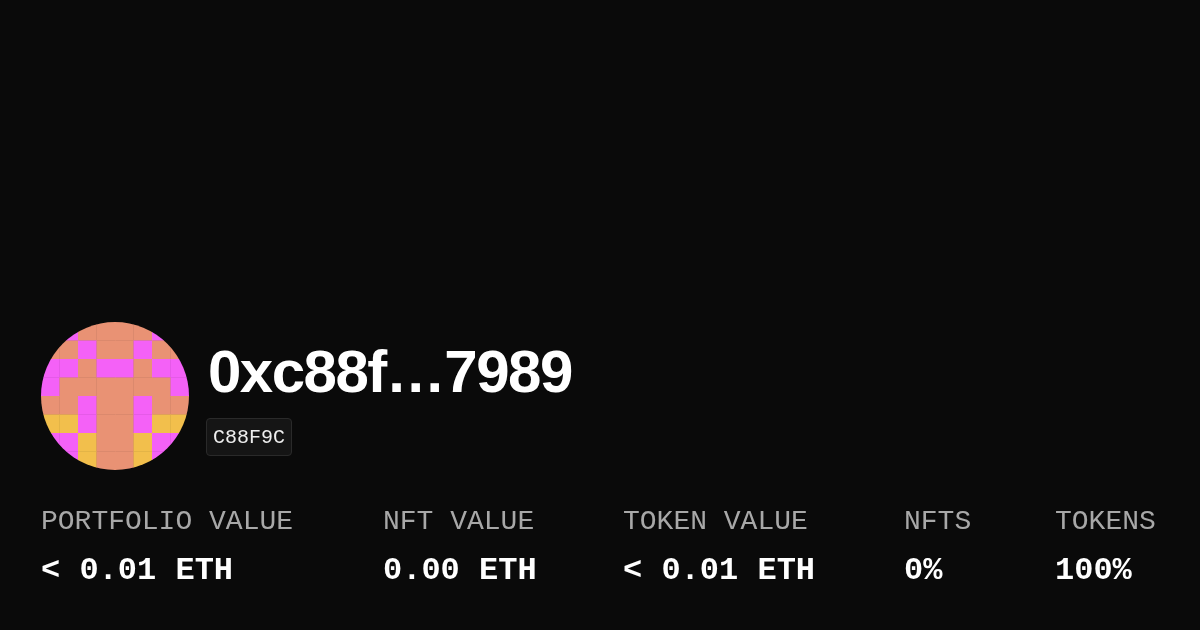 This screenshot has width=1200, height=630. Describe the element at coordinates (459, 522) in the screenshot. I see `stat-label: NFT VALUE` at that location.